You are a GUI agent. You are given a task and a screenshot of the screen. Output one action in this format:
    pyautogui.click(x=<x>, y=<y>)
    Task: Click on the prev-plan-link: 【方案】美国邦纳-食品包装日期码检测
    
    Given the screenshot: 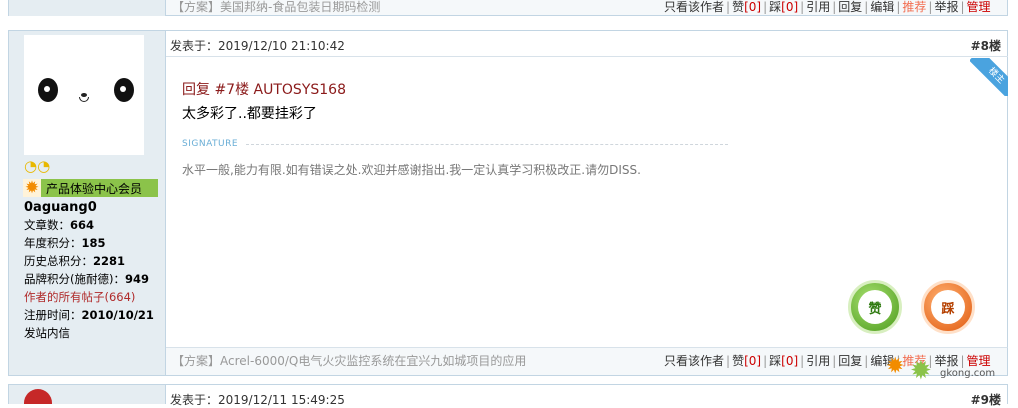 What is the action you would take?
    pyautogui.click(x=276, y=7)
    